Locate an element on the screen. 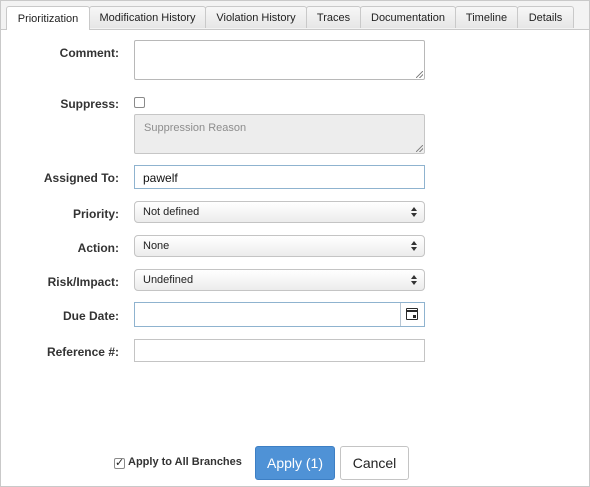 This screenshot has height=487, width=590. tab-label: Prioritization is located at coordinates (48, 18).